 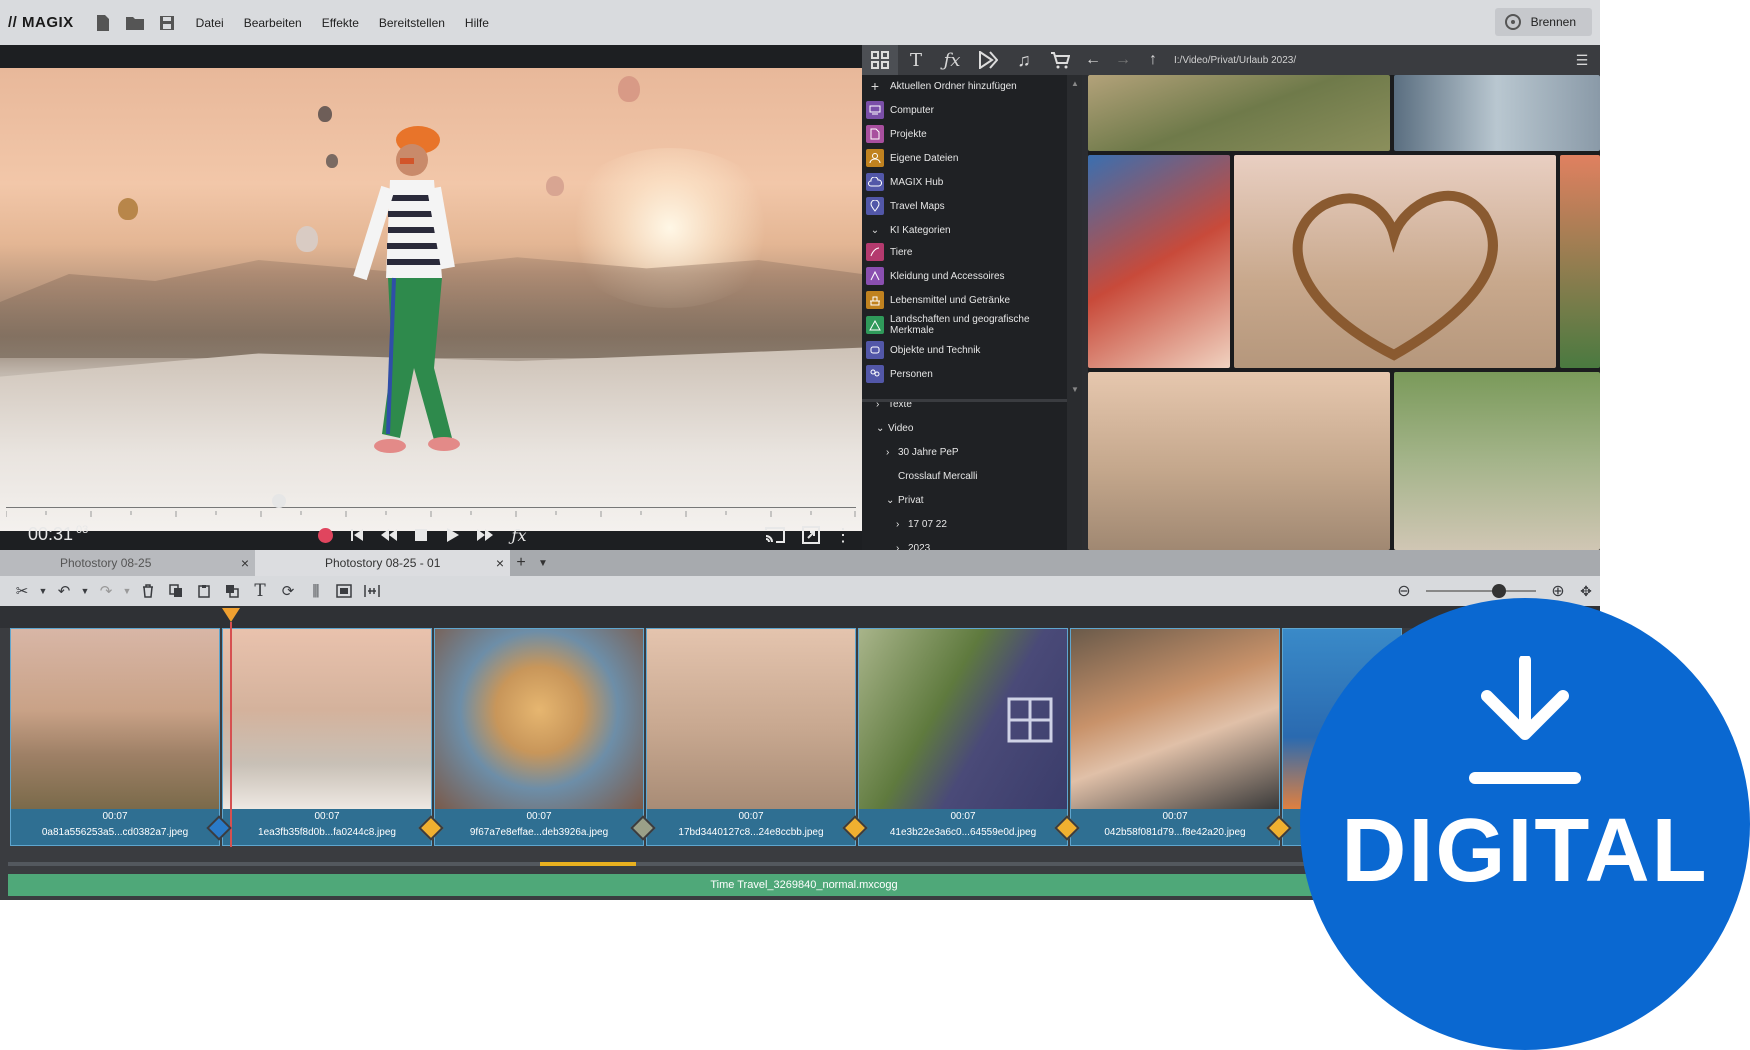 What do you see at coordinates (964, 86) in the screenshot?
I see `tree-item-add-folder: + Aktuellen Ordner hinzufügen` at bounding box center [964, 86].